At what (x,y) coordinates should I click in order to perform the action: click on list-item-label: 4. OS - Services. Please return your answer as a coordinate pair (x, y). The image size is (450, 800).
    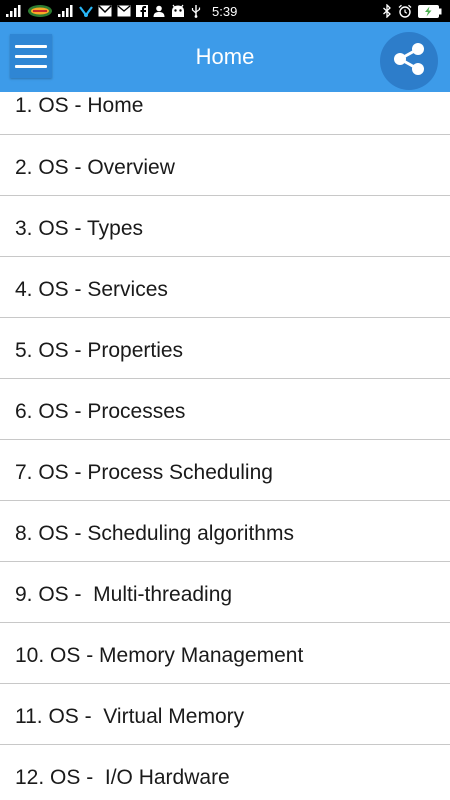
    Looking at the image, I should click on (91, 289).